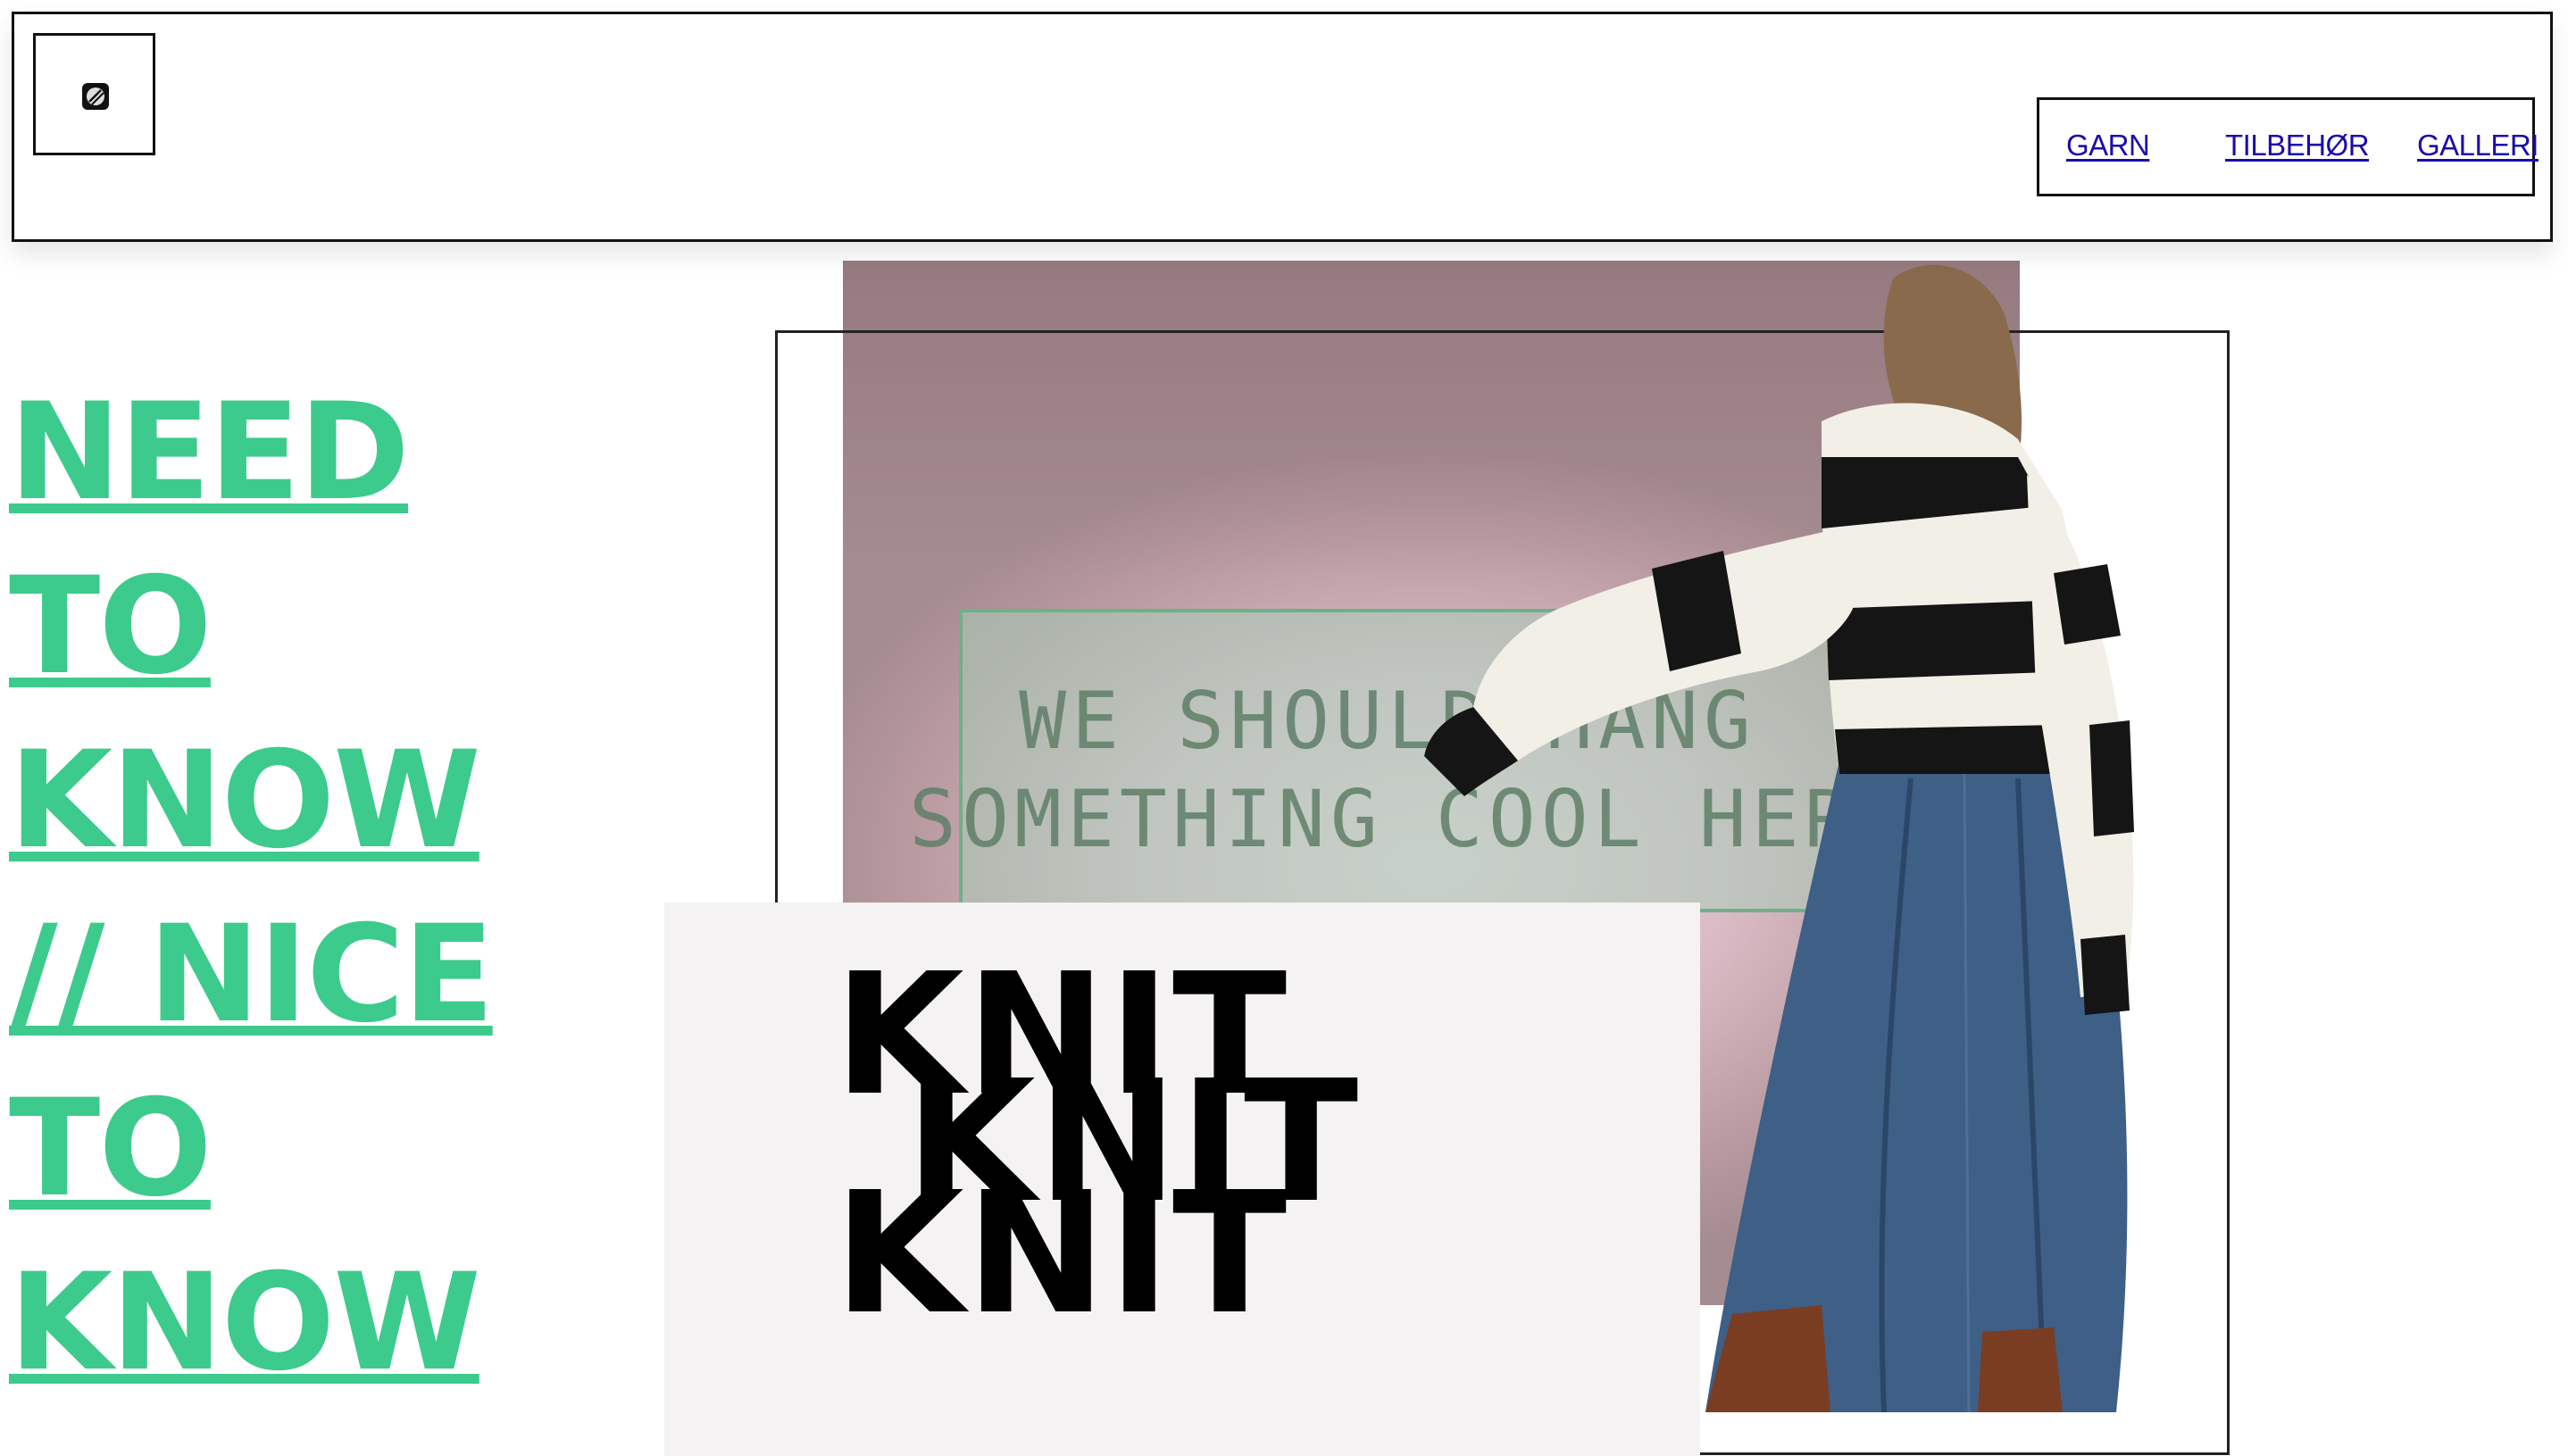 The height and width of the screenshot is (1456, 2568). I want to click on nav-link-galleri: GALLERI, so click(2478, 145).